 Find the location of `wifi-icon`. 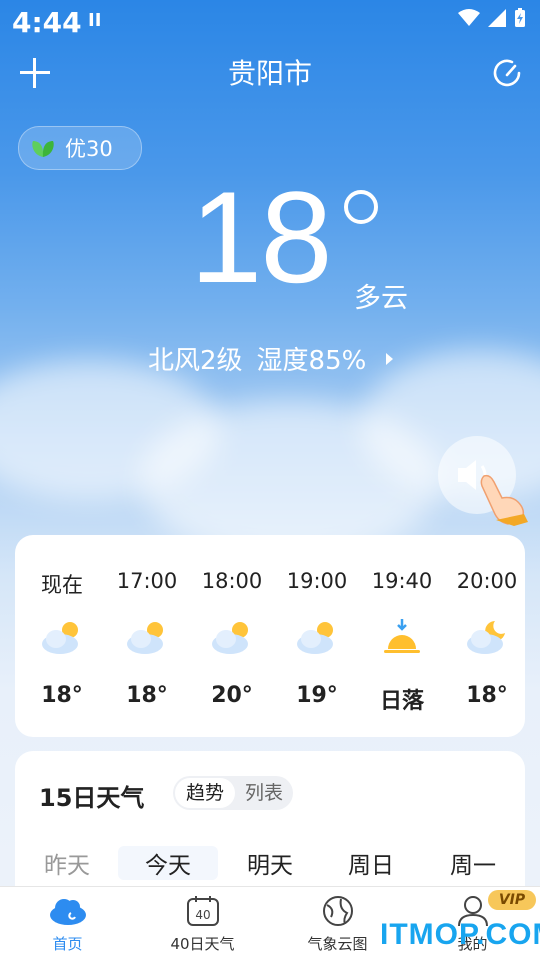

wifi-icon is located at coordinates (469, 17).